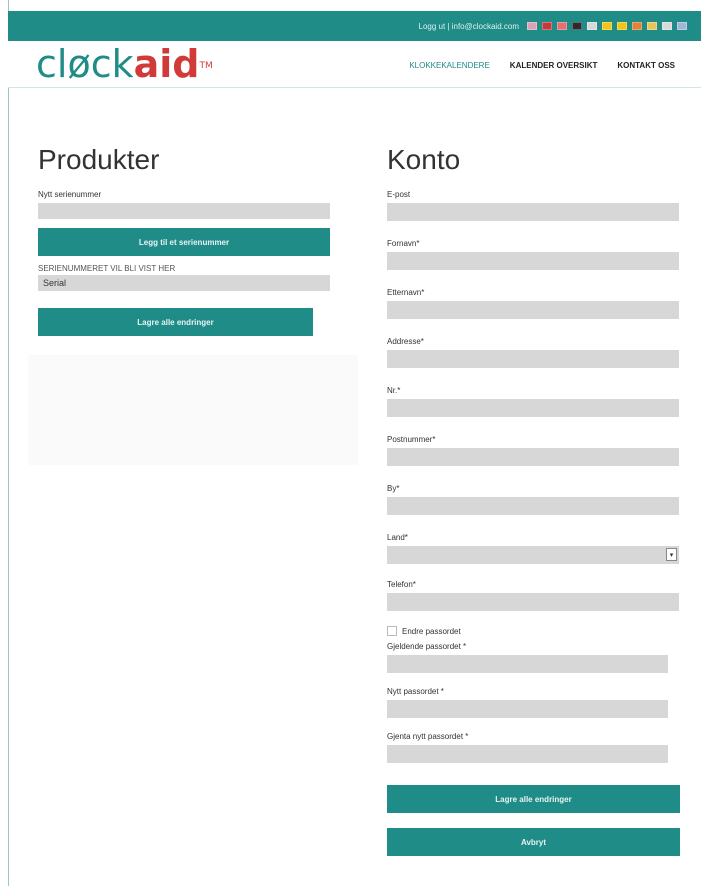 The height and width of the screenshot is (886, 701). What do you see at coordinates (424, 159) in the screenshot?
I see `konto-title: Konto` at bounding box center [424, 159].